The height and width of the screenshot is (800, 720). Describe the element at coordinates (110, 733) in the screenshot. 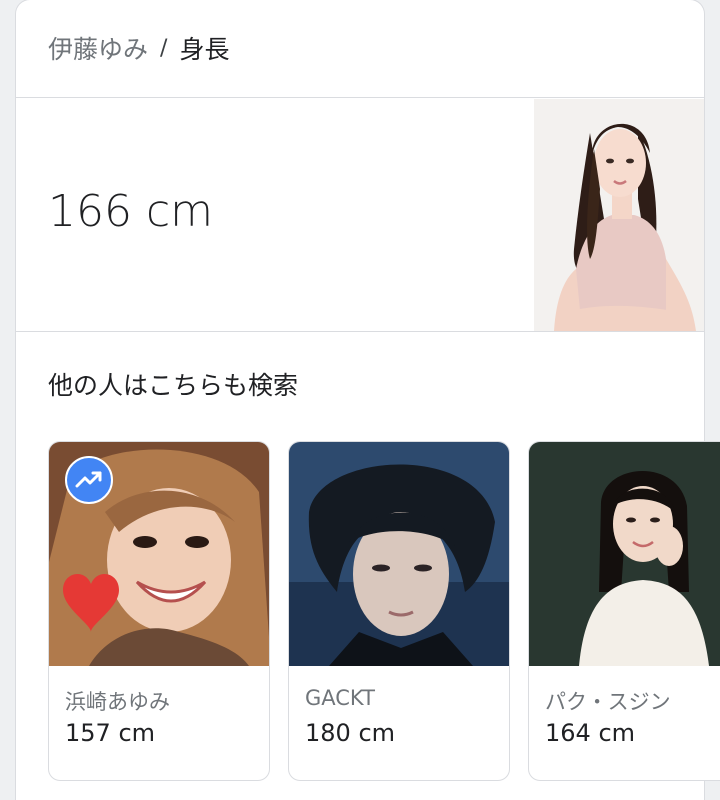

I see `person-height: 157 cm` at that location.